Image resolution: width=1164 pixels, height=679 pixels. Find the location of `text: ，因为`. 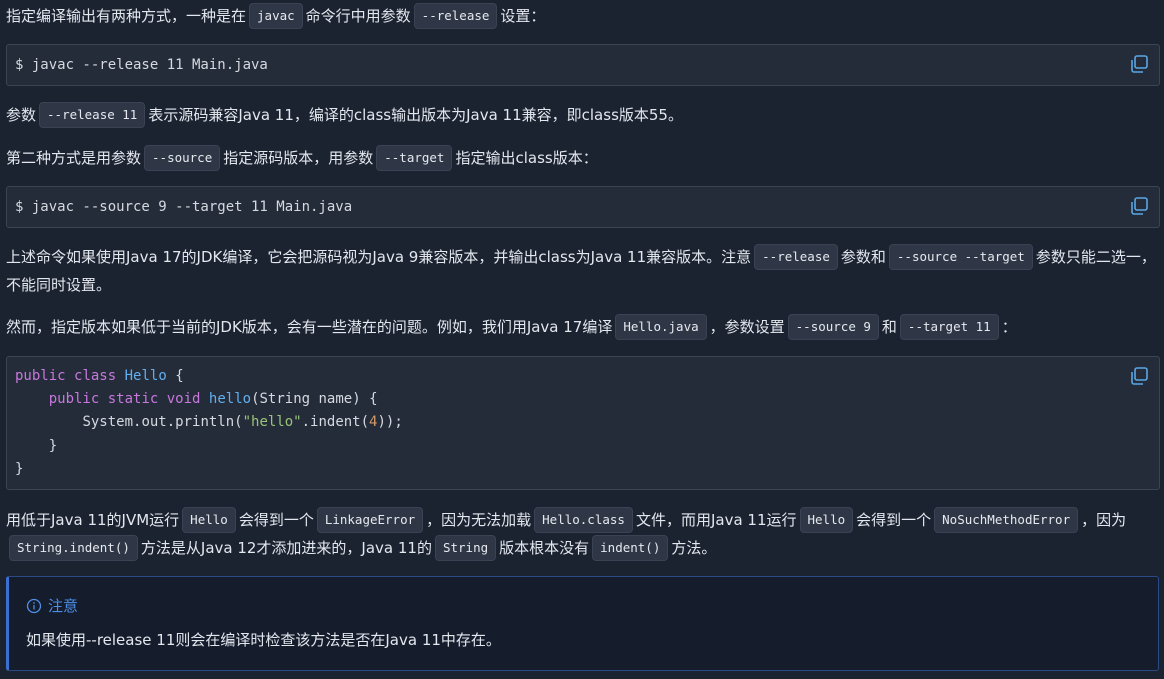

text: ，因为 is located at coordinates (1104, 520).